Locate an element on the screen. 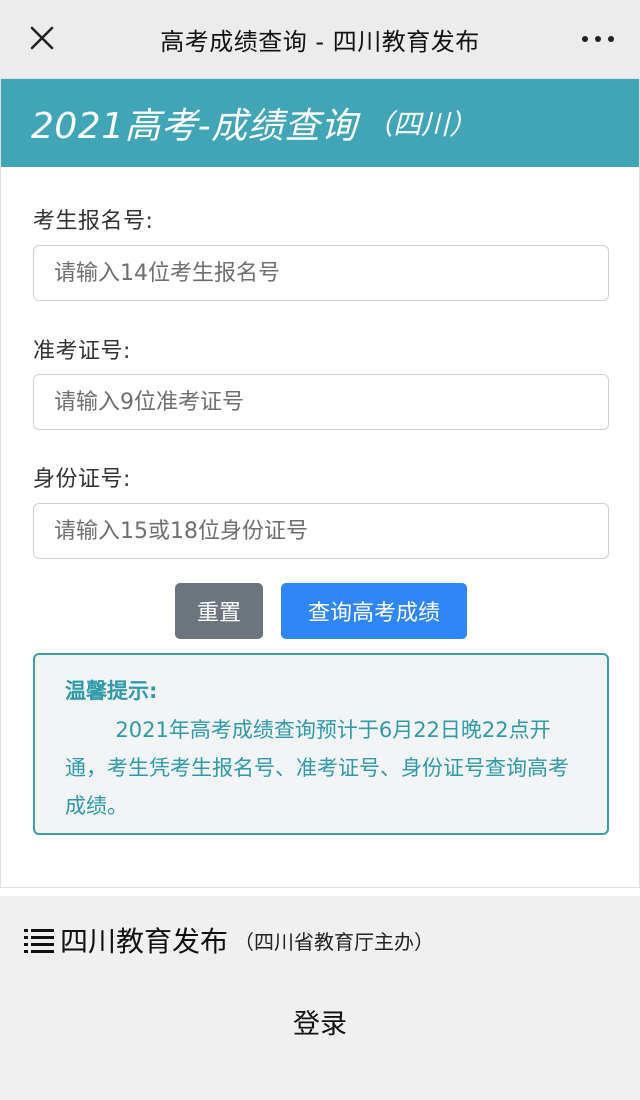 The width and height of the screenshot is (640, 1100). more-dots-icon is located at coordinates (598, 39).